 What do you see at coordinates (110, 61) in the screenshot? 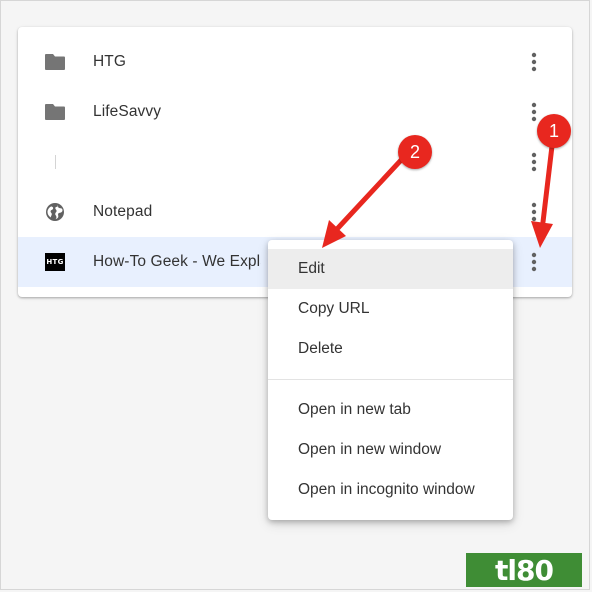
I see `bookmark-label: HTG` at bounding box center [110, 61].